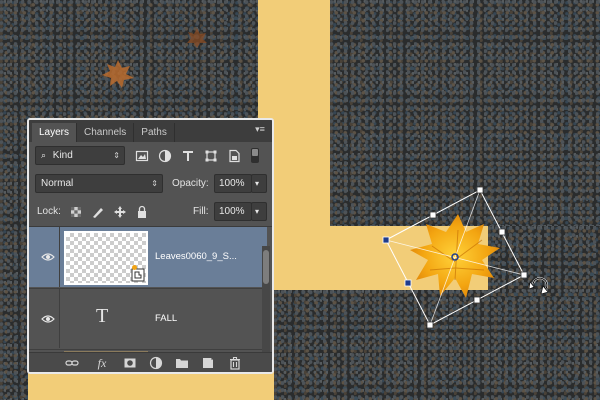  Describe the element at coordinates (99, 183) in the screenshot. I see `blend-mode-select: Normal ⇕` at that location.